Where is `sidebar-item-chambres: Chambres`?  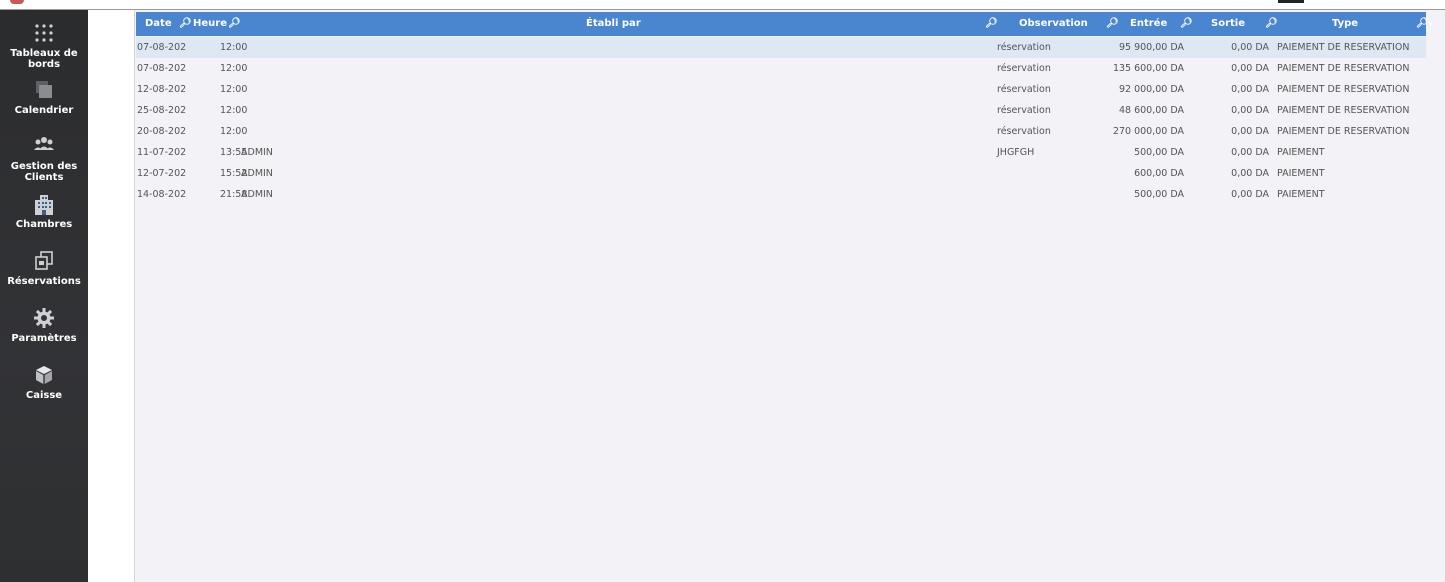
sidebar-item-chambres: Chambres is located at coordinates (44, 211).